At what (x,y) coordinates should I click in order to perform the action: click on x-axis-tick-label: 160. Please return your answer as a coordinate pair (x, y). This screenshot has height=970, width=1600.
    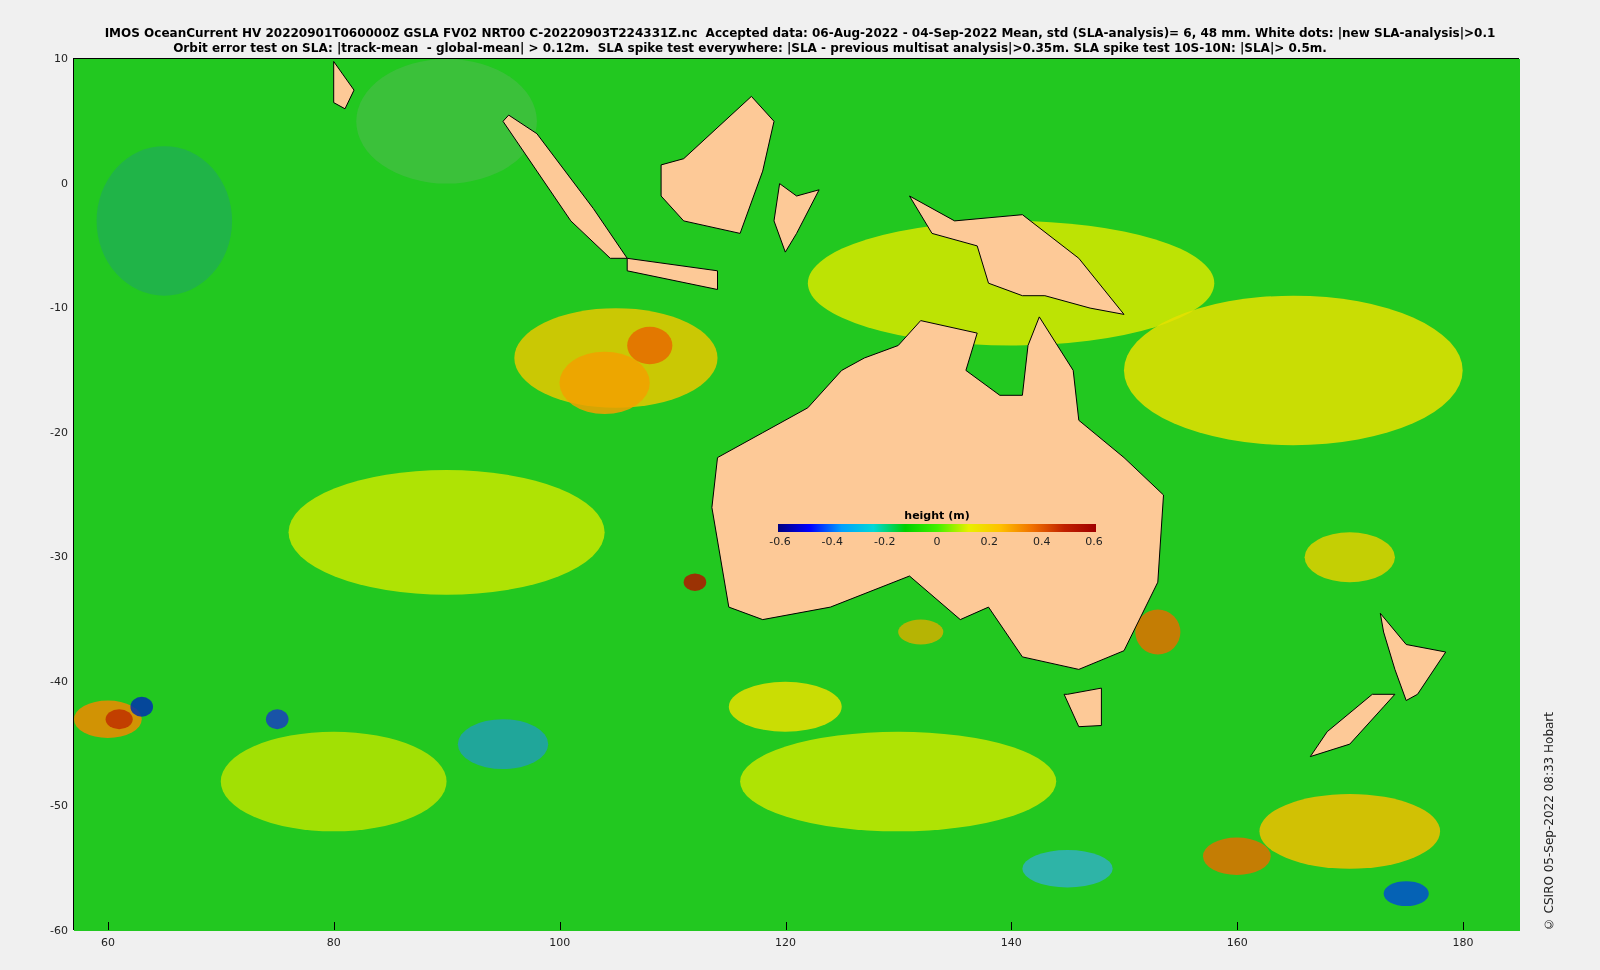
    Looking at the image, I should click on (1237, 943).